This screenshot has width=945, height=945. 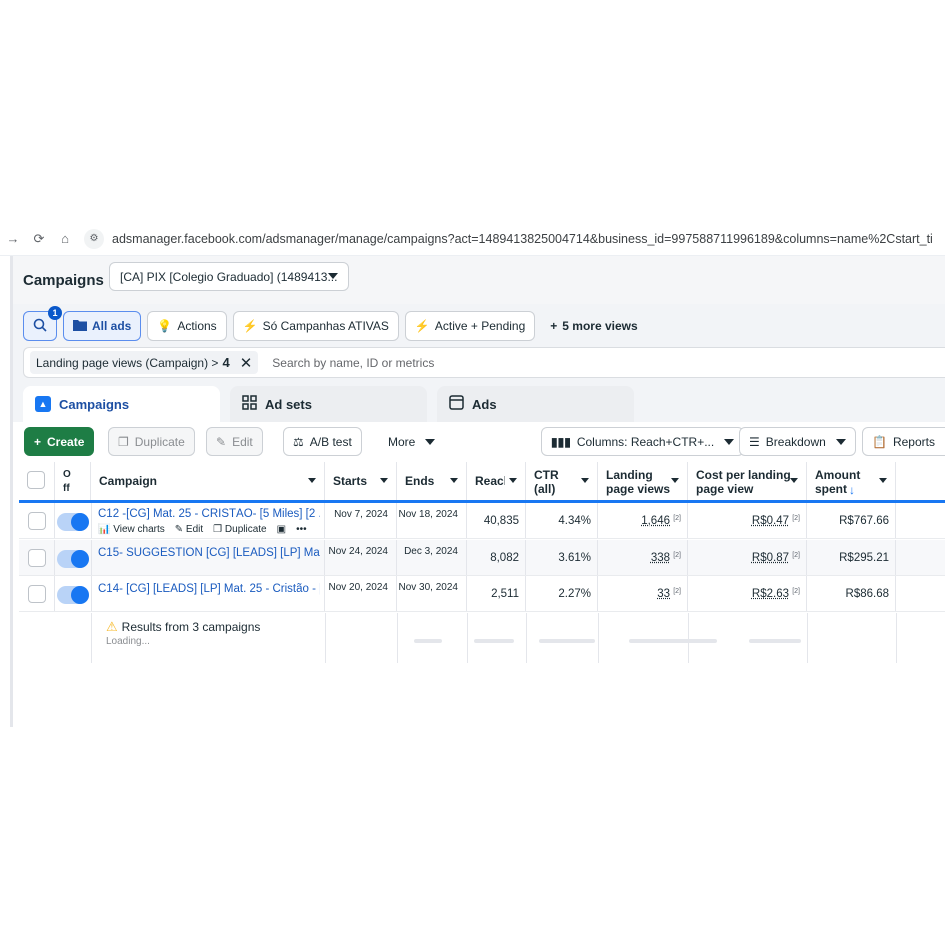 What do you see at coordinates (322, 441) in the screenshot?
I see `ab-test-button: ⚖ A/B test` at bounding box center [322, 441].